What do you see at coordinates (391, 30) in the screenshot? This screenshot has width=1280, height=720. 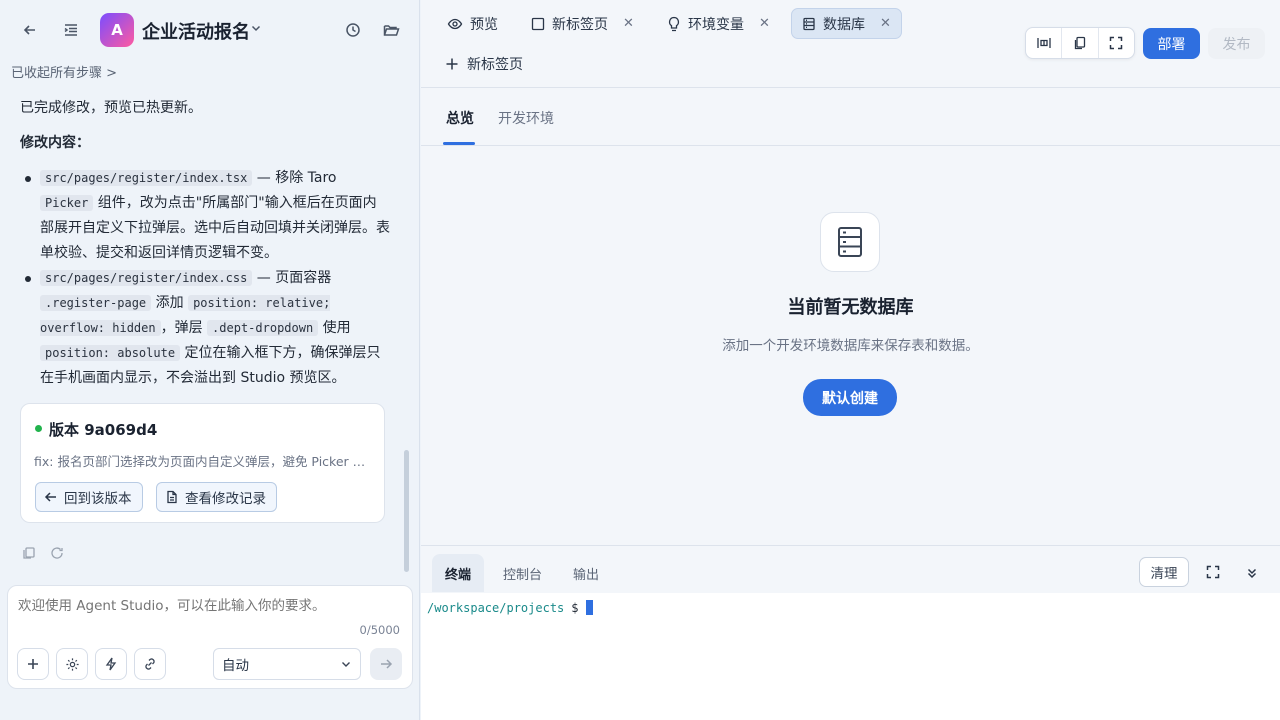 I see `folder-icon` at bounding box center [391, 30].